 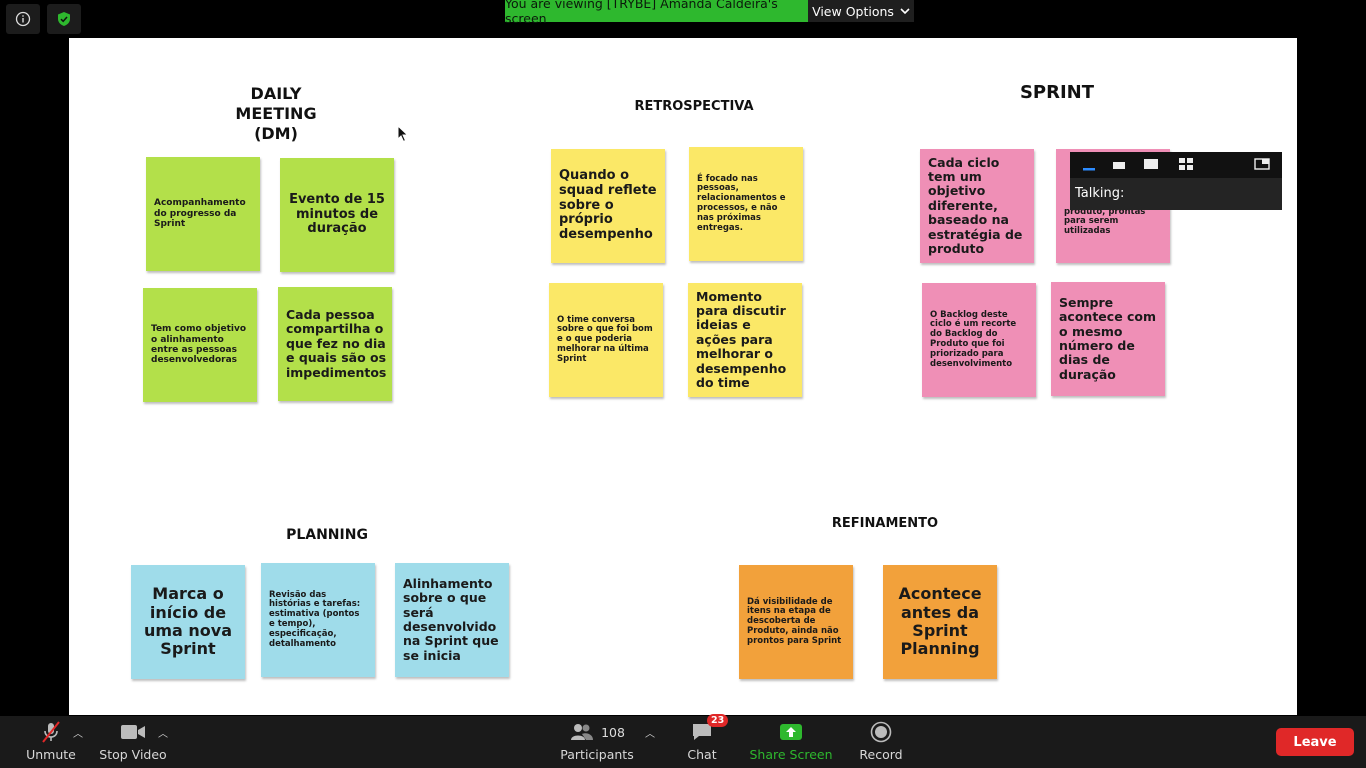 What do you see at coordinates (78, 732) in the screenshot?
I see `audio-options-caret-icon: ︿` at bounding box center [78, 732].